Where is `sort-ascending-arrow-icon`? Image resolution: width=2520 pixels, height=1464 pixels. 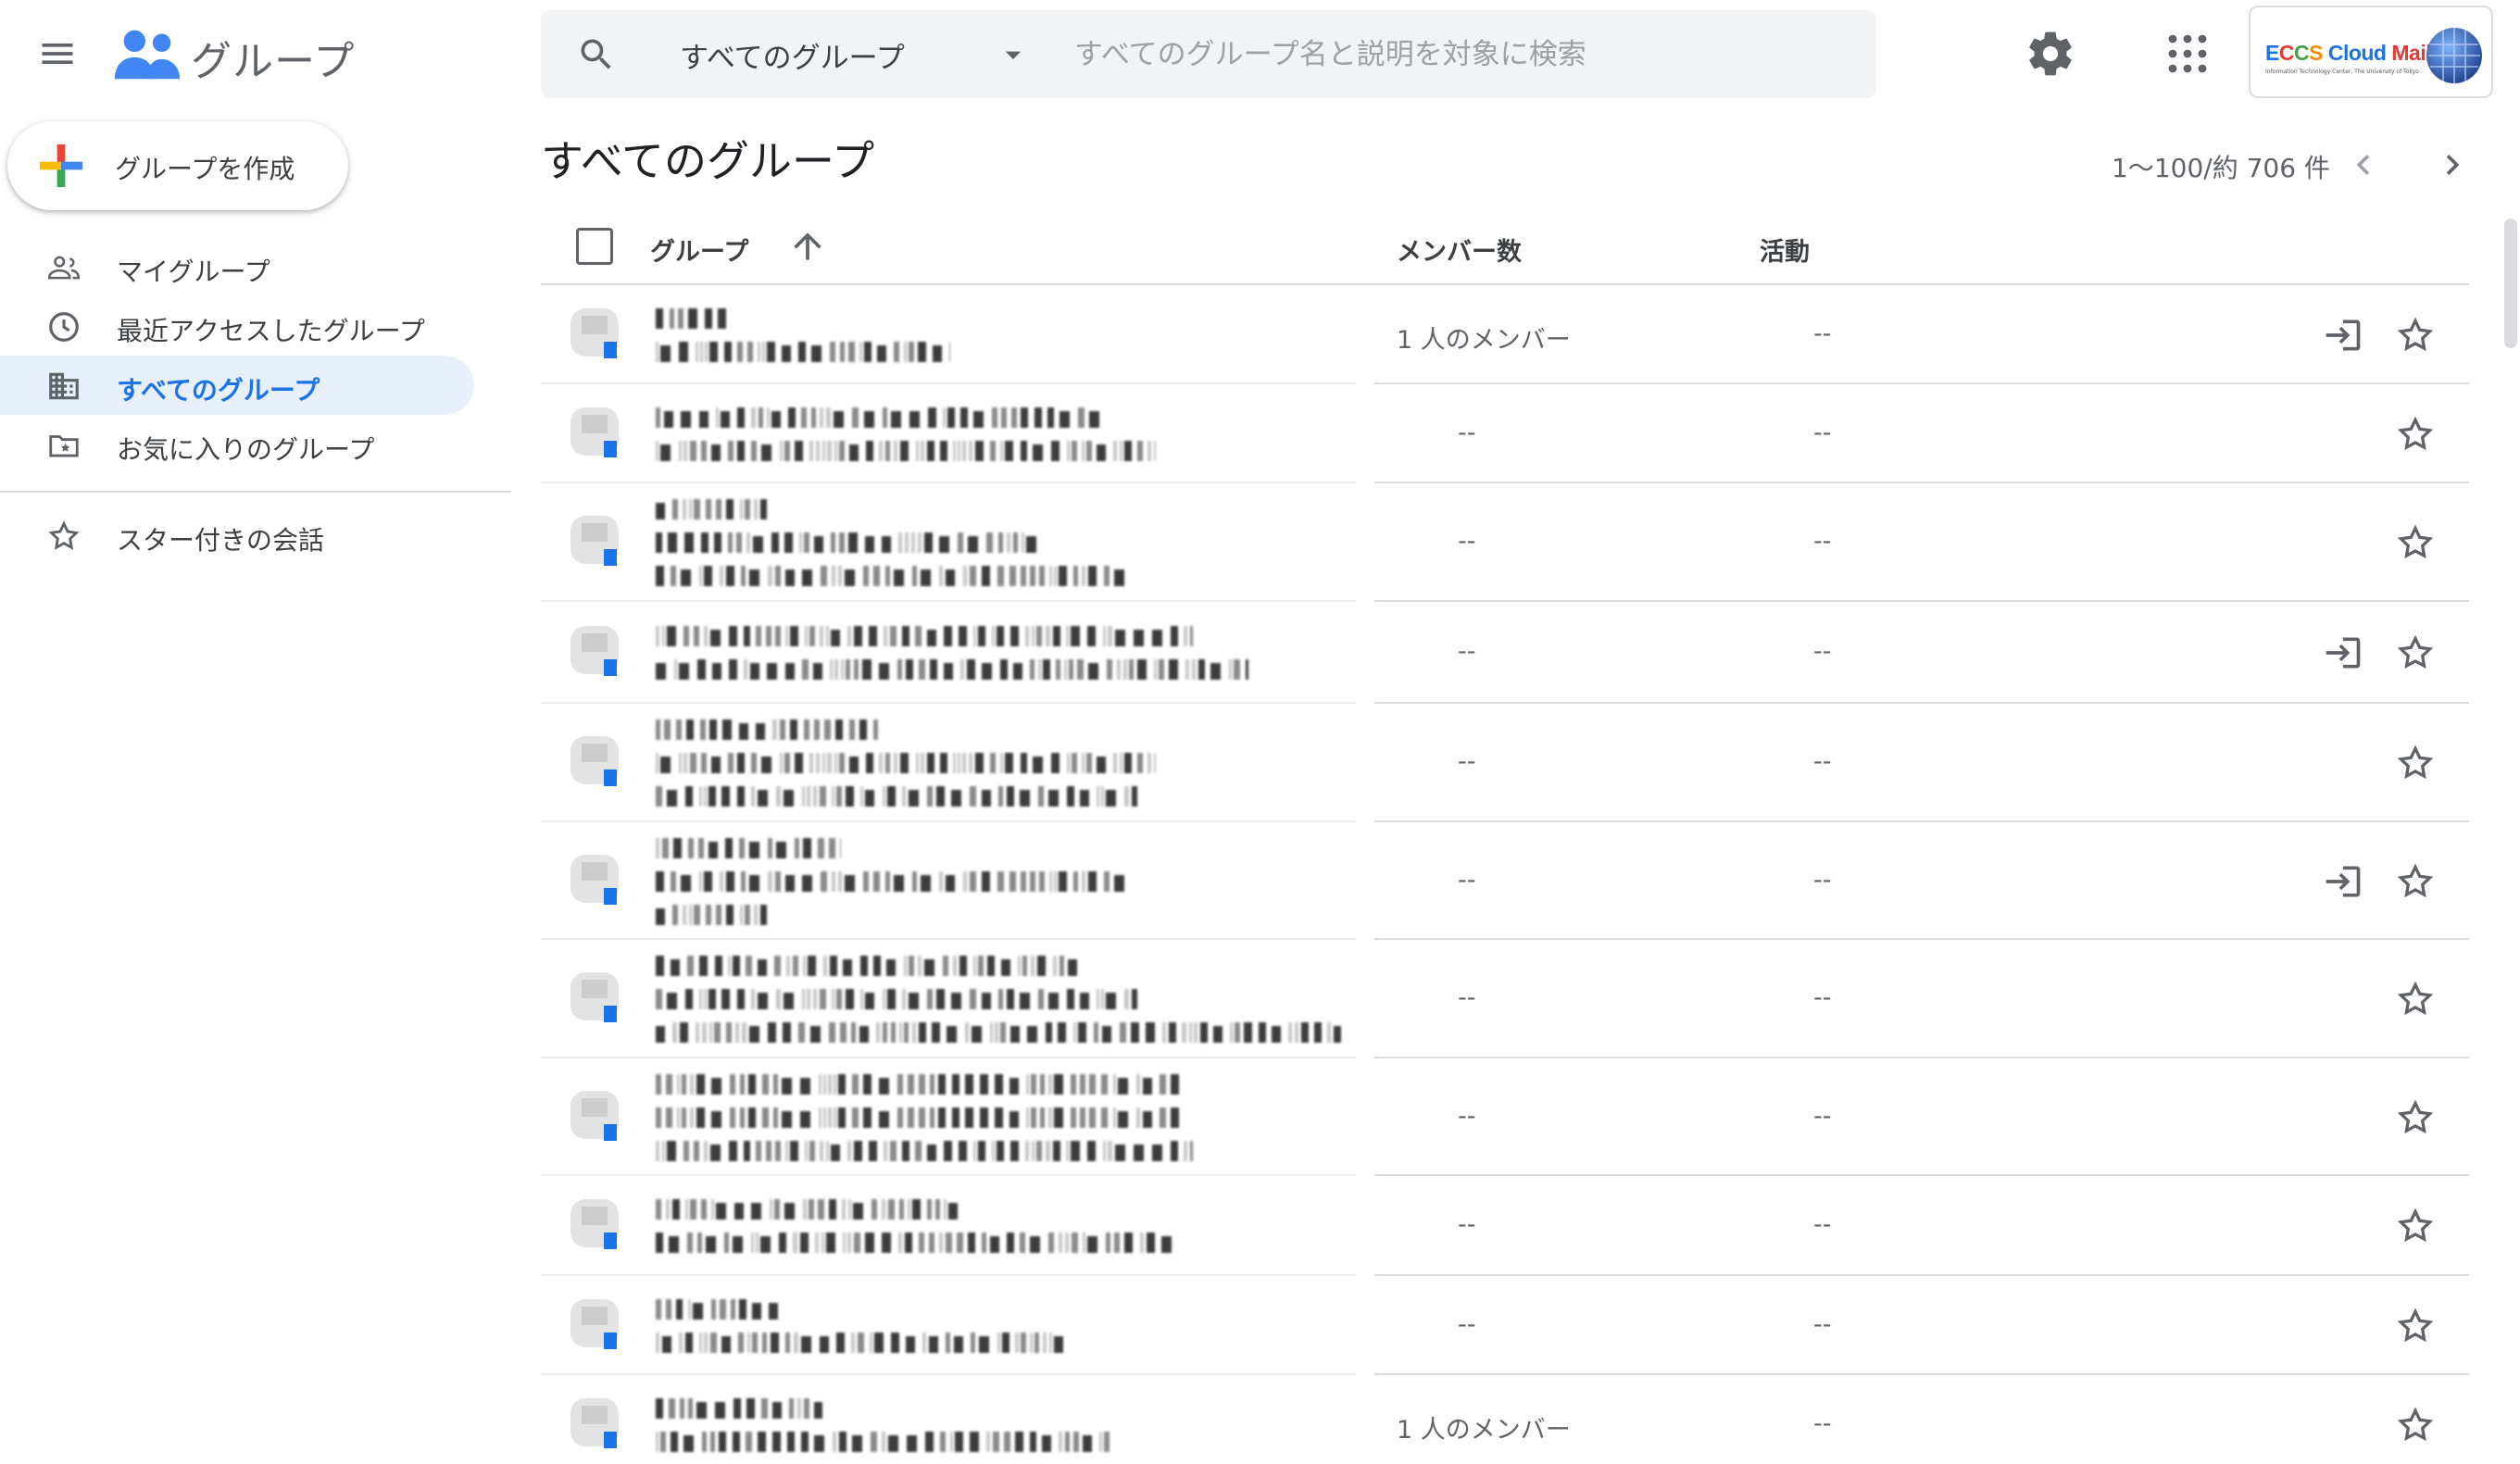 sort-ascending-arrow-icon is located at coordinates (807, 246).